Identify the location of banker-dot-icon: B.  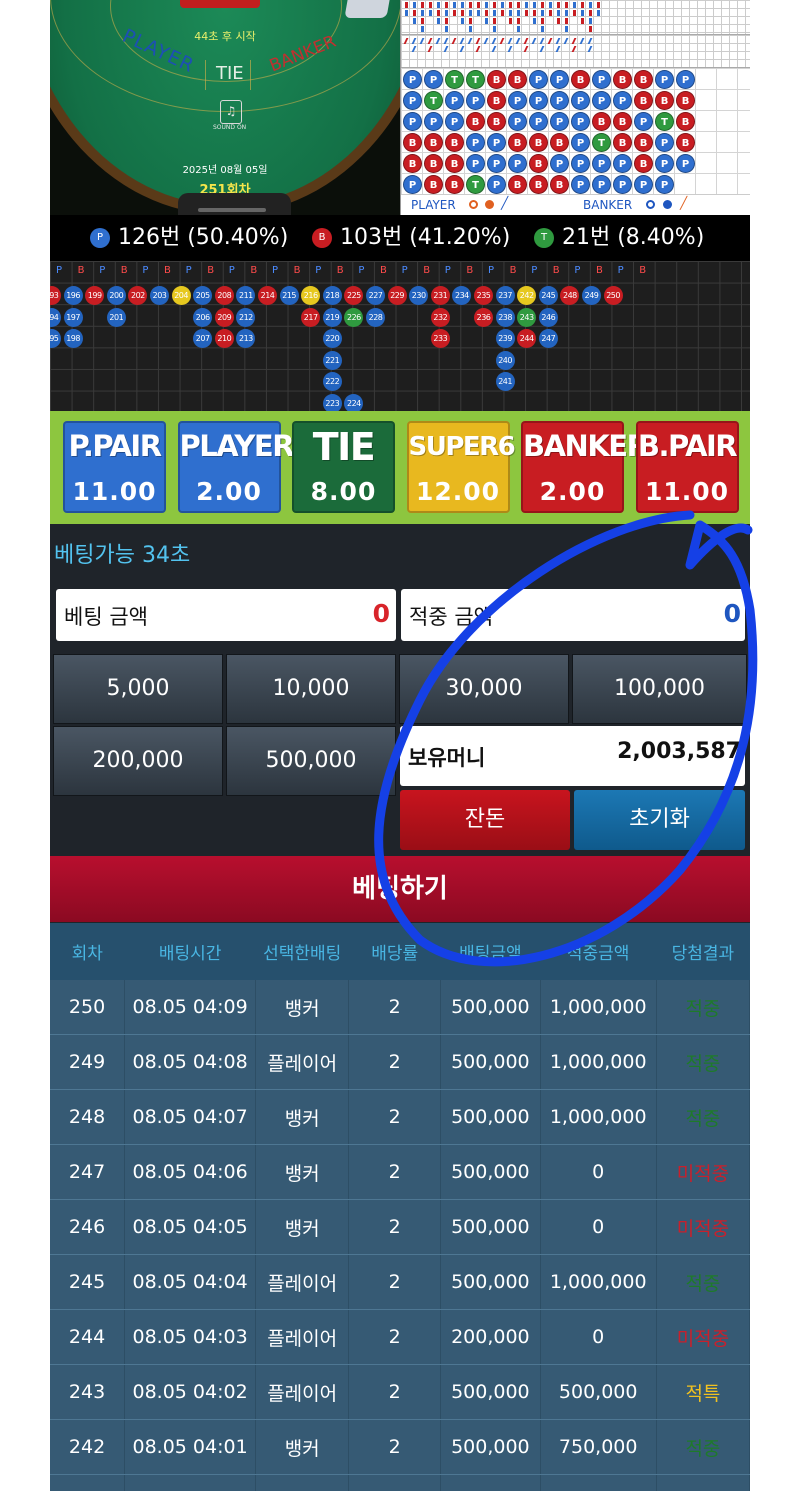
(322, 238).